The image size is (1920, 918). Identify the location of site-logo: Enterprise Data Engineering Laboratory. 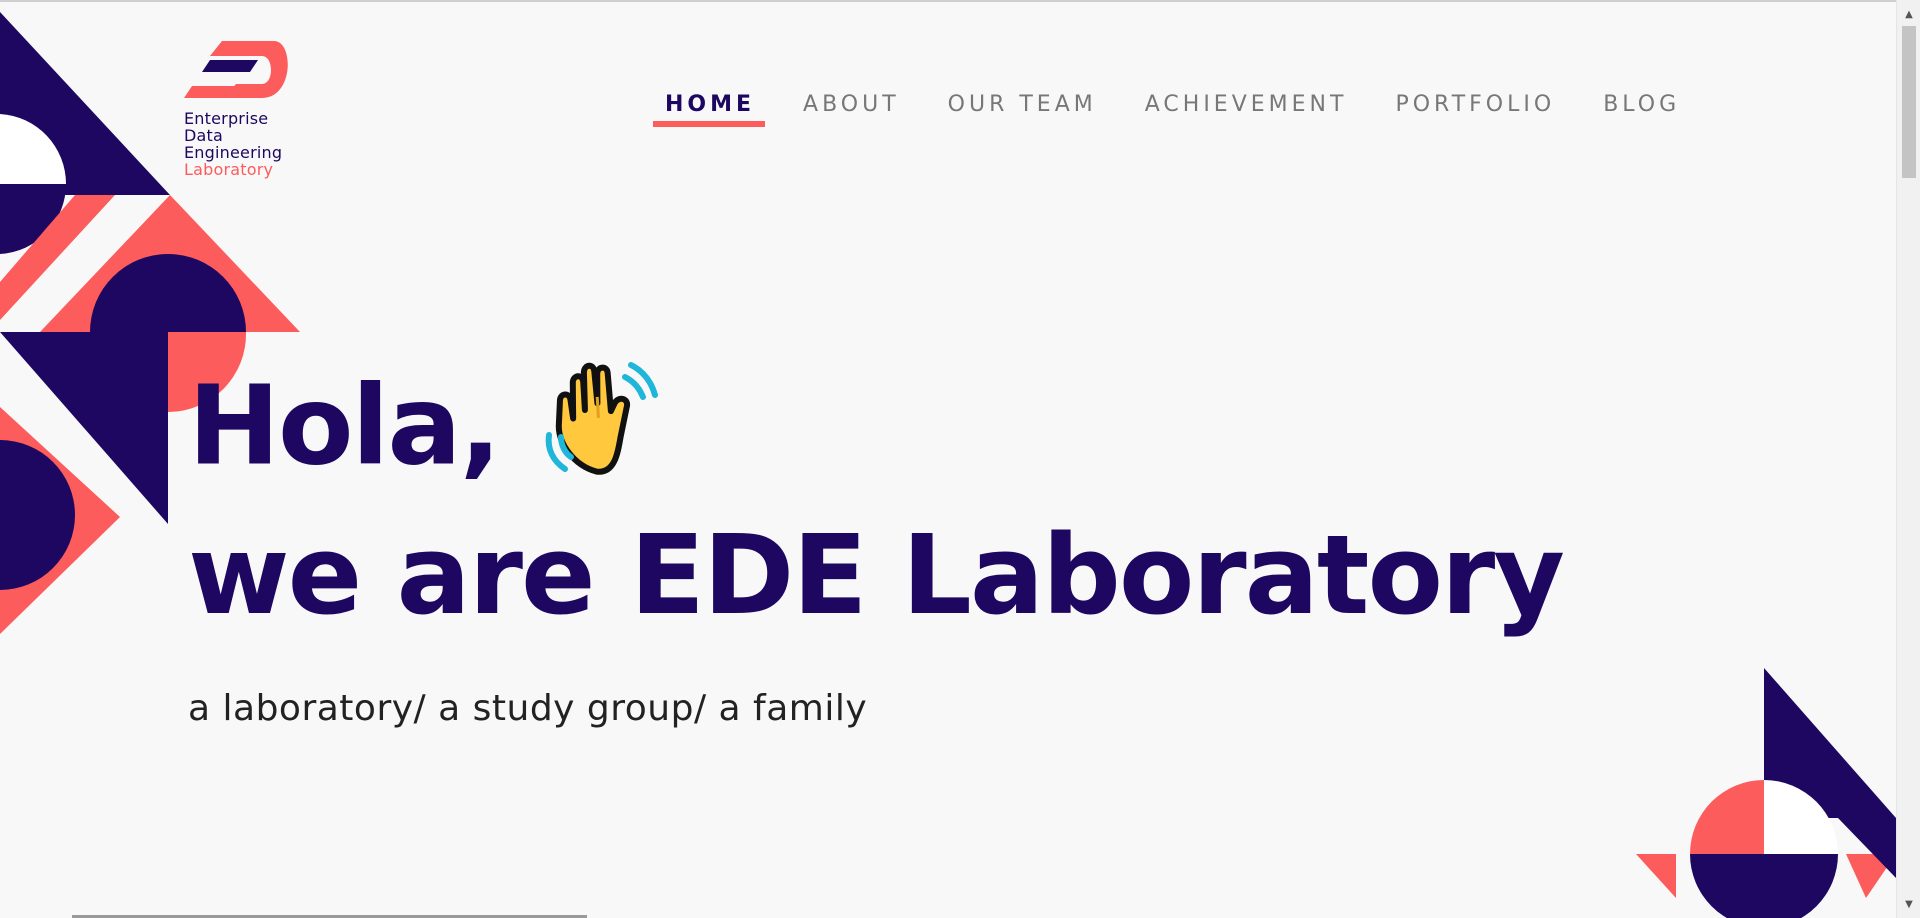
(254, 107).